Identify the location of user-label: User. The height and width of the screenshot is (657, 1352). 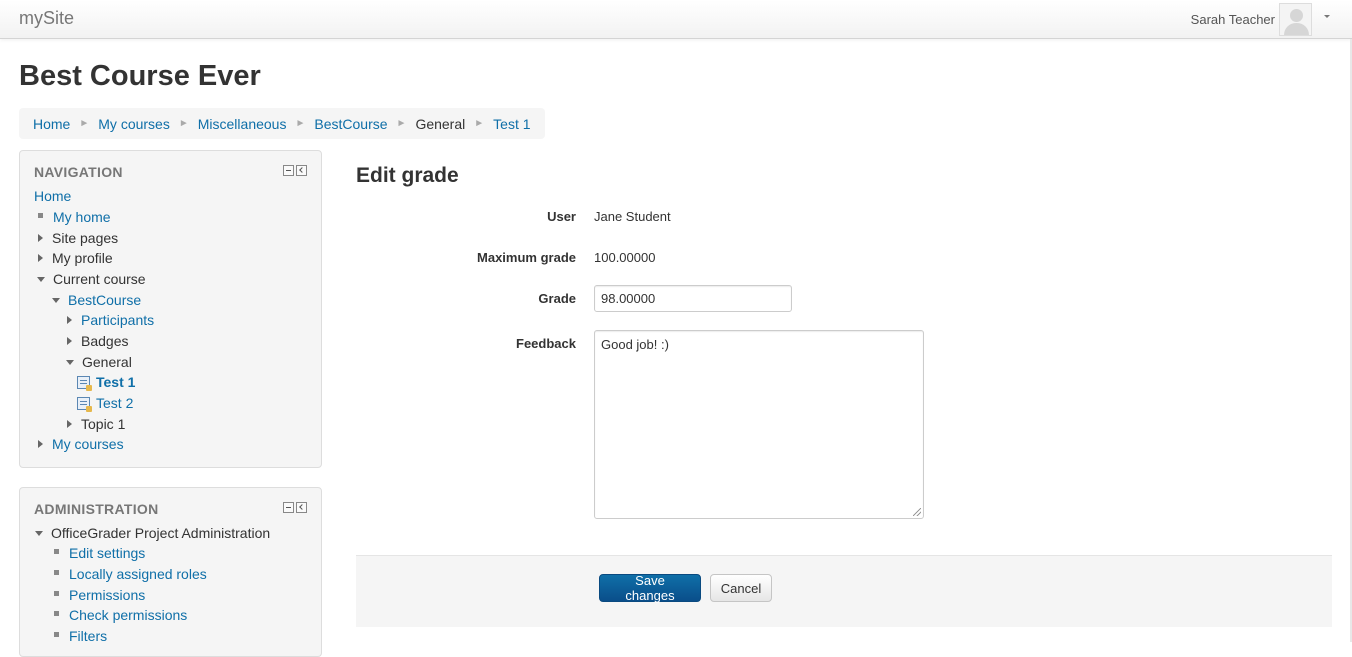
(561, 216).